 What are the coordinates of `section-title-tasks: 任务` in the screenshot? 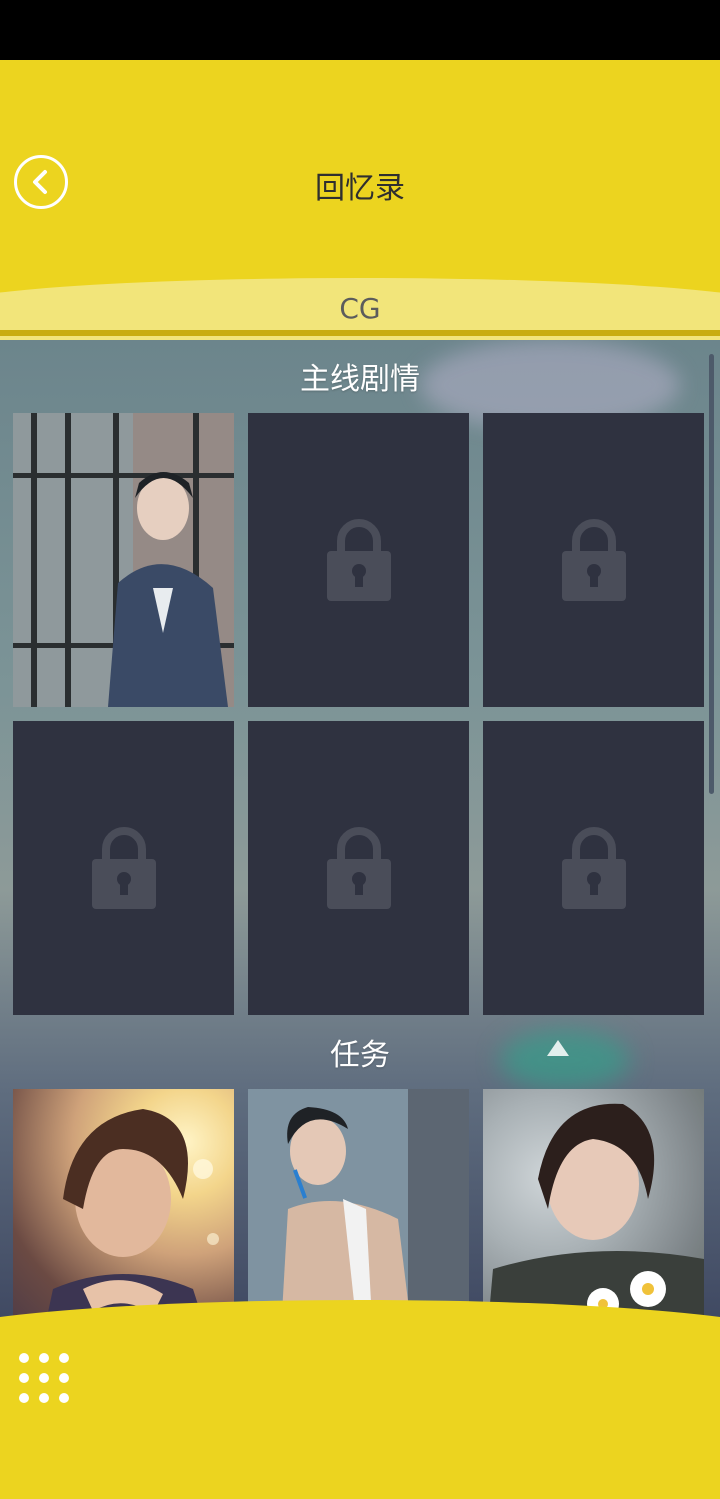 It's located at (360, 1055).